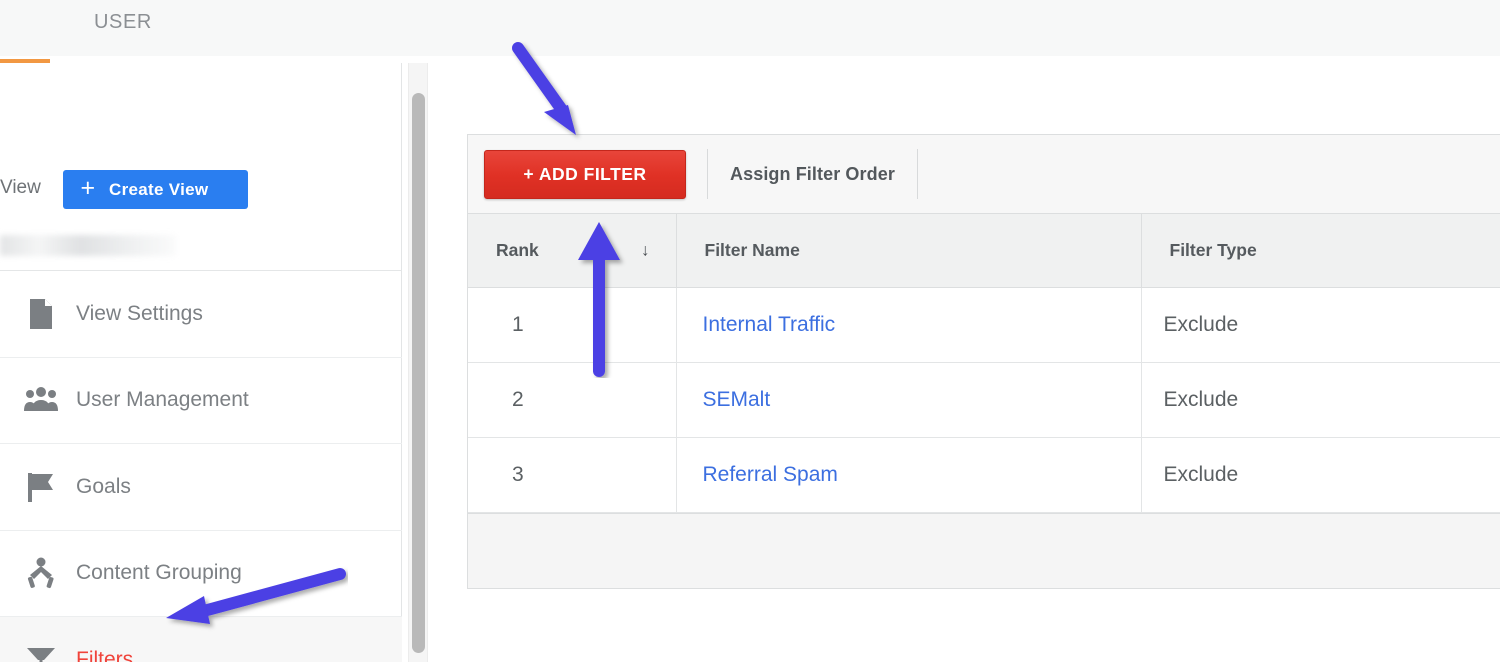 The width and height of the screenshot is (1500, 662). I want to click on sidebar-scrollbar-thumb, so click(418, 373).